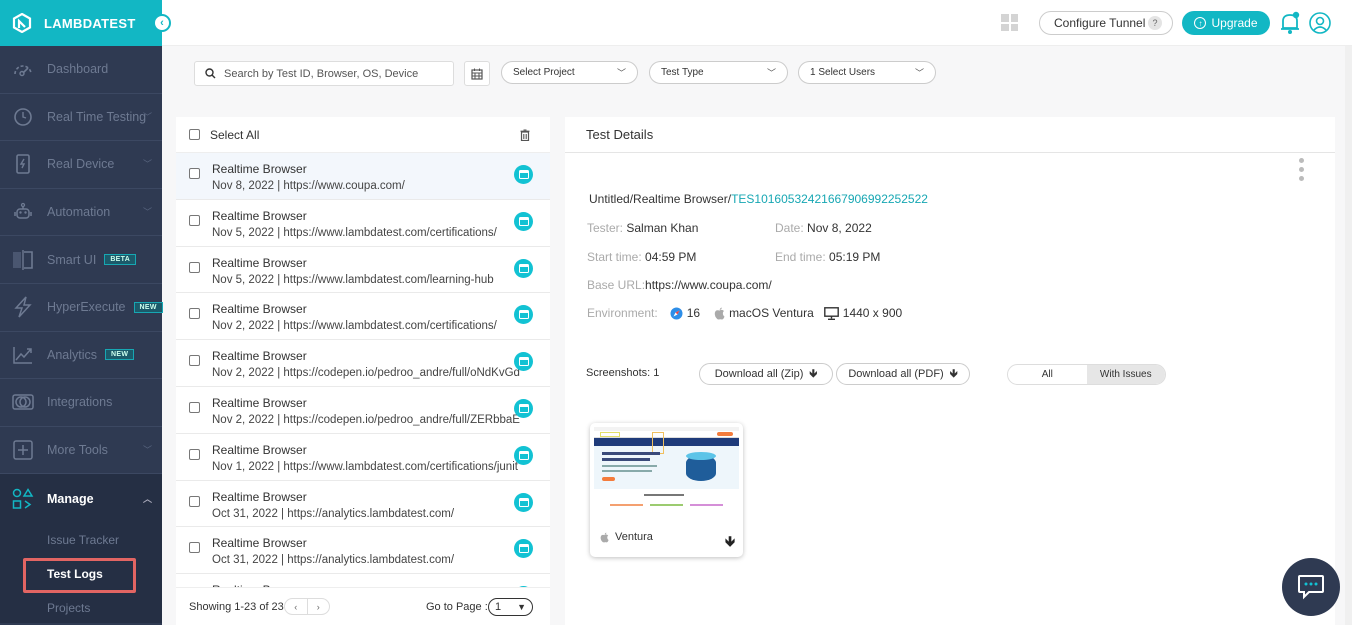 Image resolution: width=1352 pixels, height=625 pixels. I want to click on sidebar-item-dashboard: Dashboard, so click(81, 70).